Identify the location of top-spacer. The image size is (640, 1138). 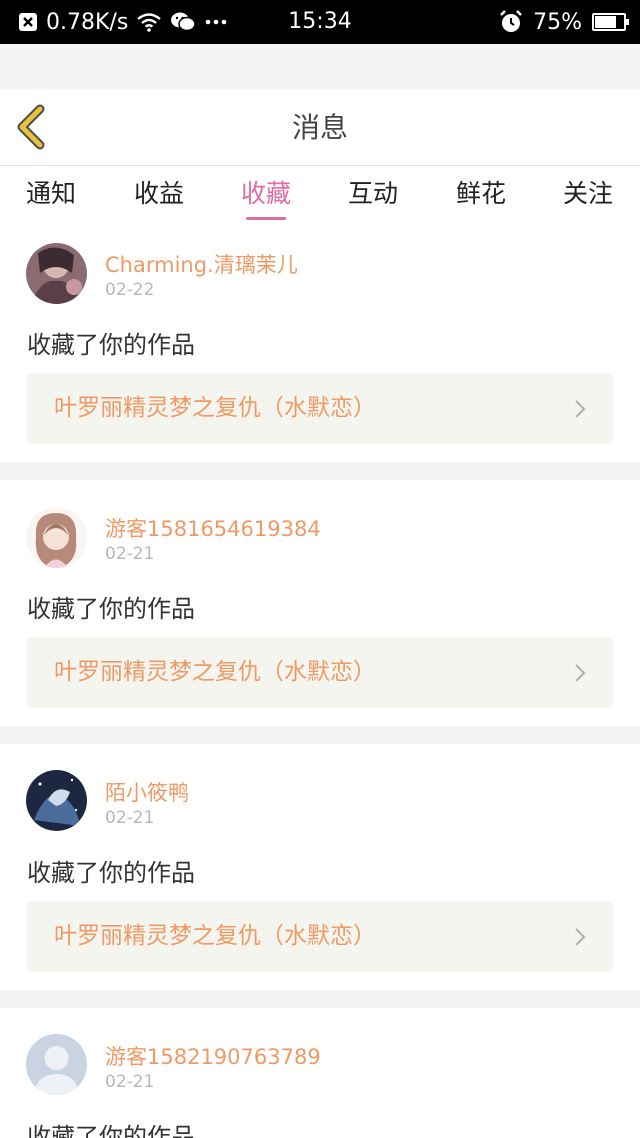
(320, 66).